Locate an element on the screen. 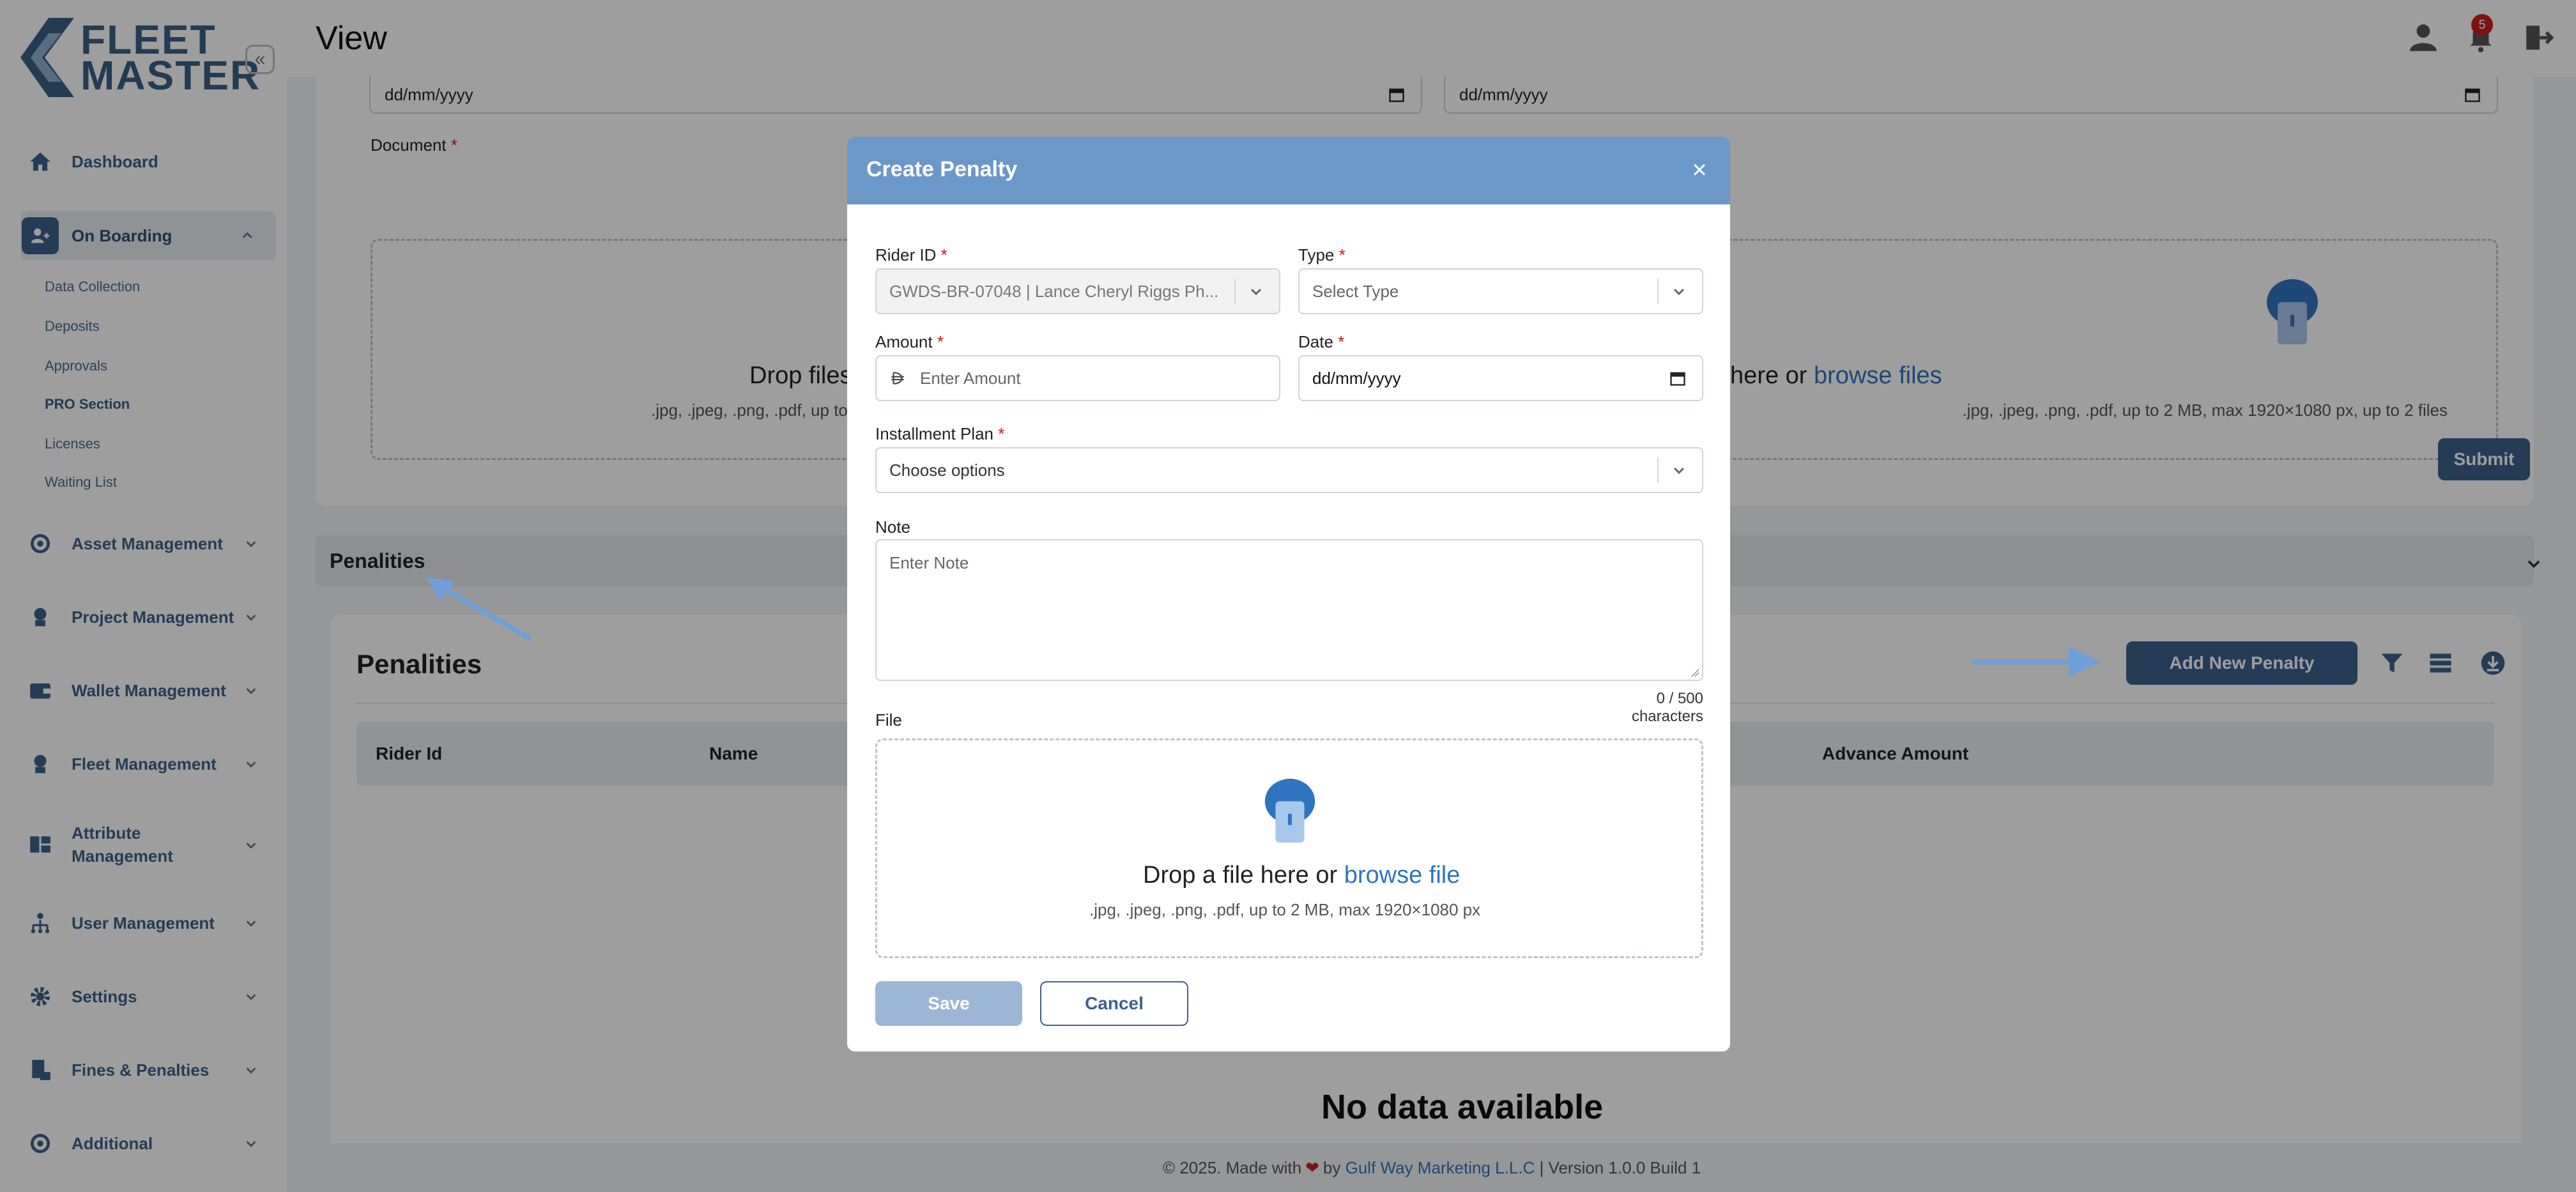 Image resolution: width=2576 pixels, height=1192 pixels. amount-input: Enter Amount is located at coordinates (1077, 378).